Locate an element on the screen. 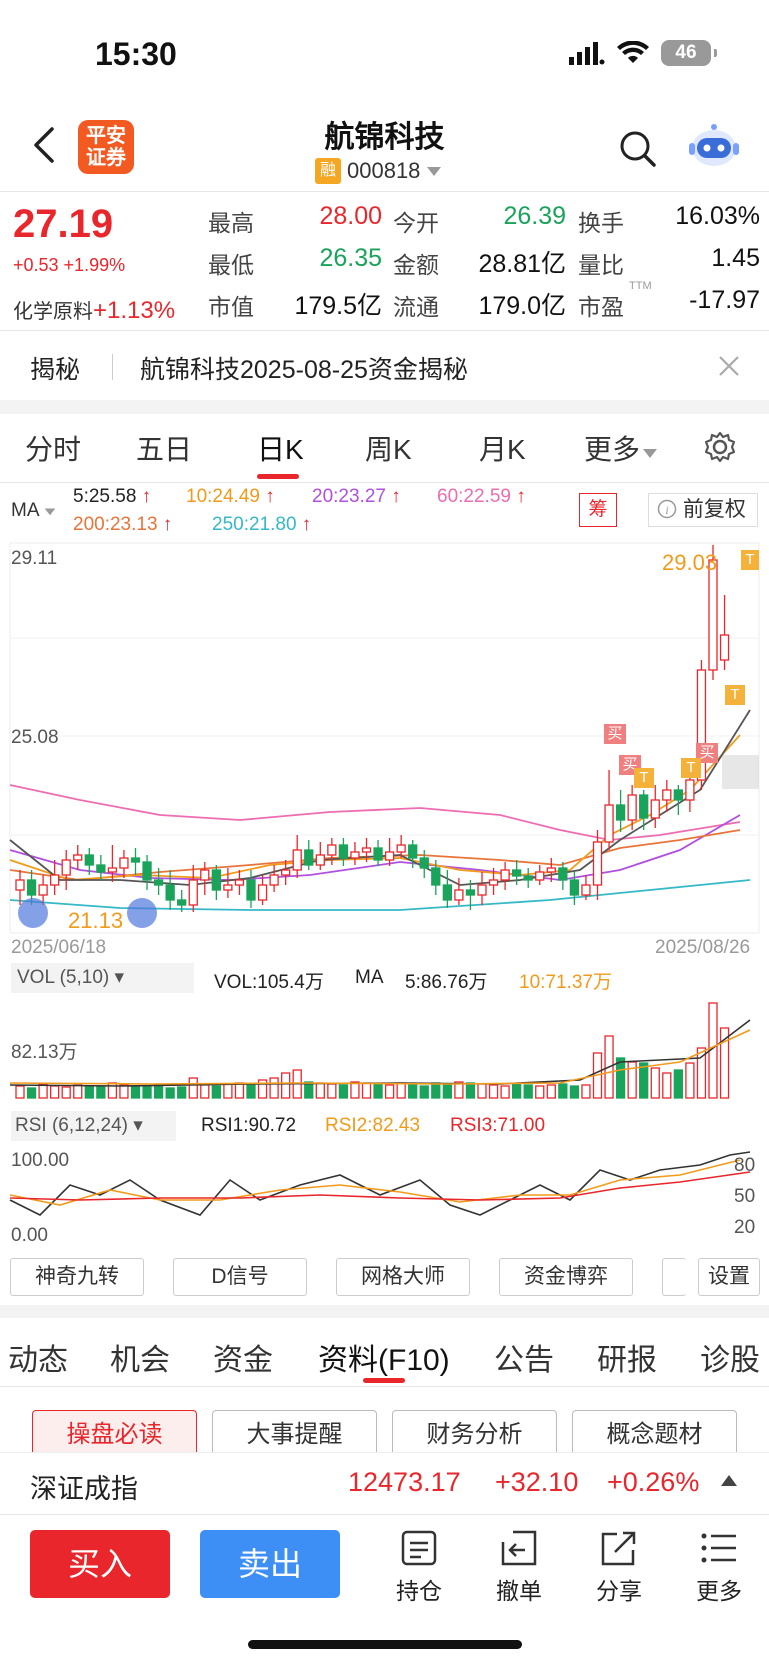 The width and height of the screenshot is (769, 1665). expand-up-icon is located at coordinates (729, 1480).